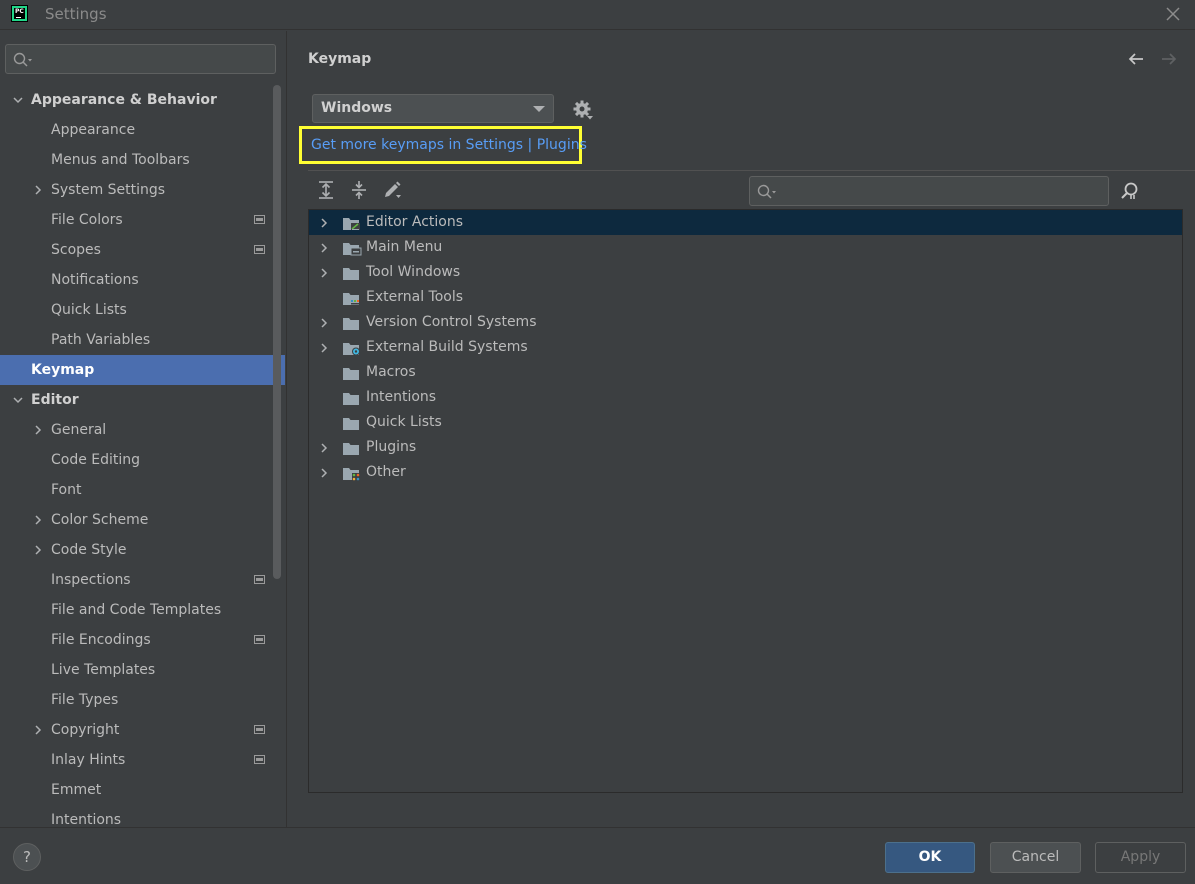  Describe the element at coordinates (929, 191) in the screenshot. I see `actions-search-input` at that location.